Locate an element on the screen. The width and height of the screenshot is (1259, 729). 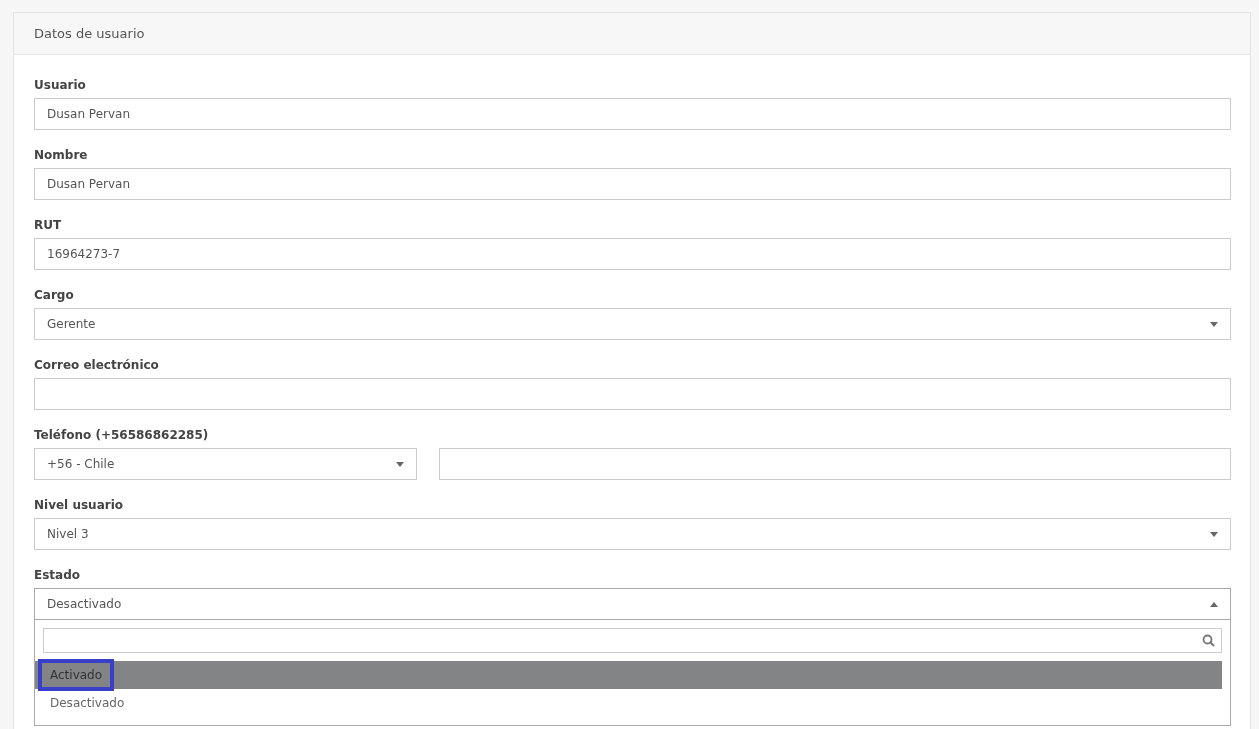
select-field: Gerente is located at coordinates (632, 324).